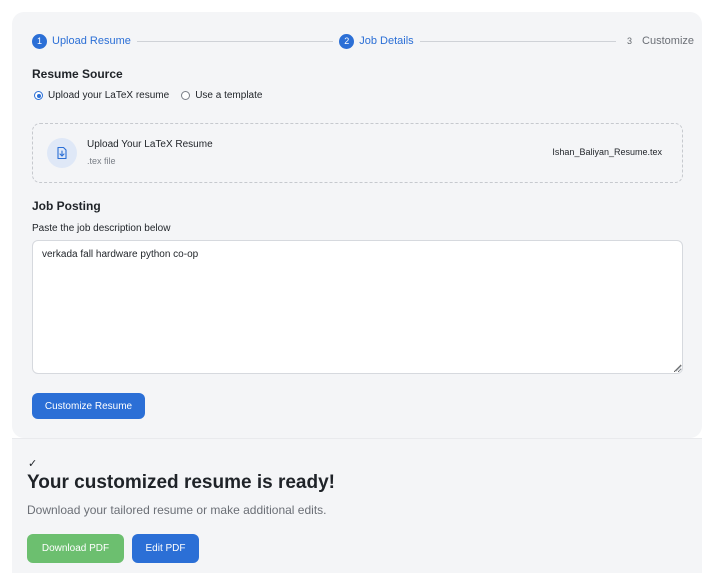 The height and width of the screenshot is (573, 718). What do you see at coordinates (75, 548) in the screenshot?
I see `download-pdf-button: Download PDF` at bounding box center [75, 548].